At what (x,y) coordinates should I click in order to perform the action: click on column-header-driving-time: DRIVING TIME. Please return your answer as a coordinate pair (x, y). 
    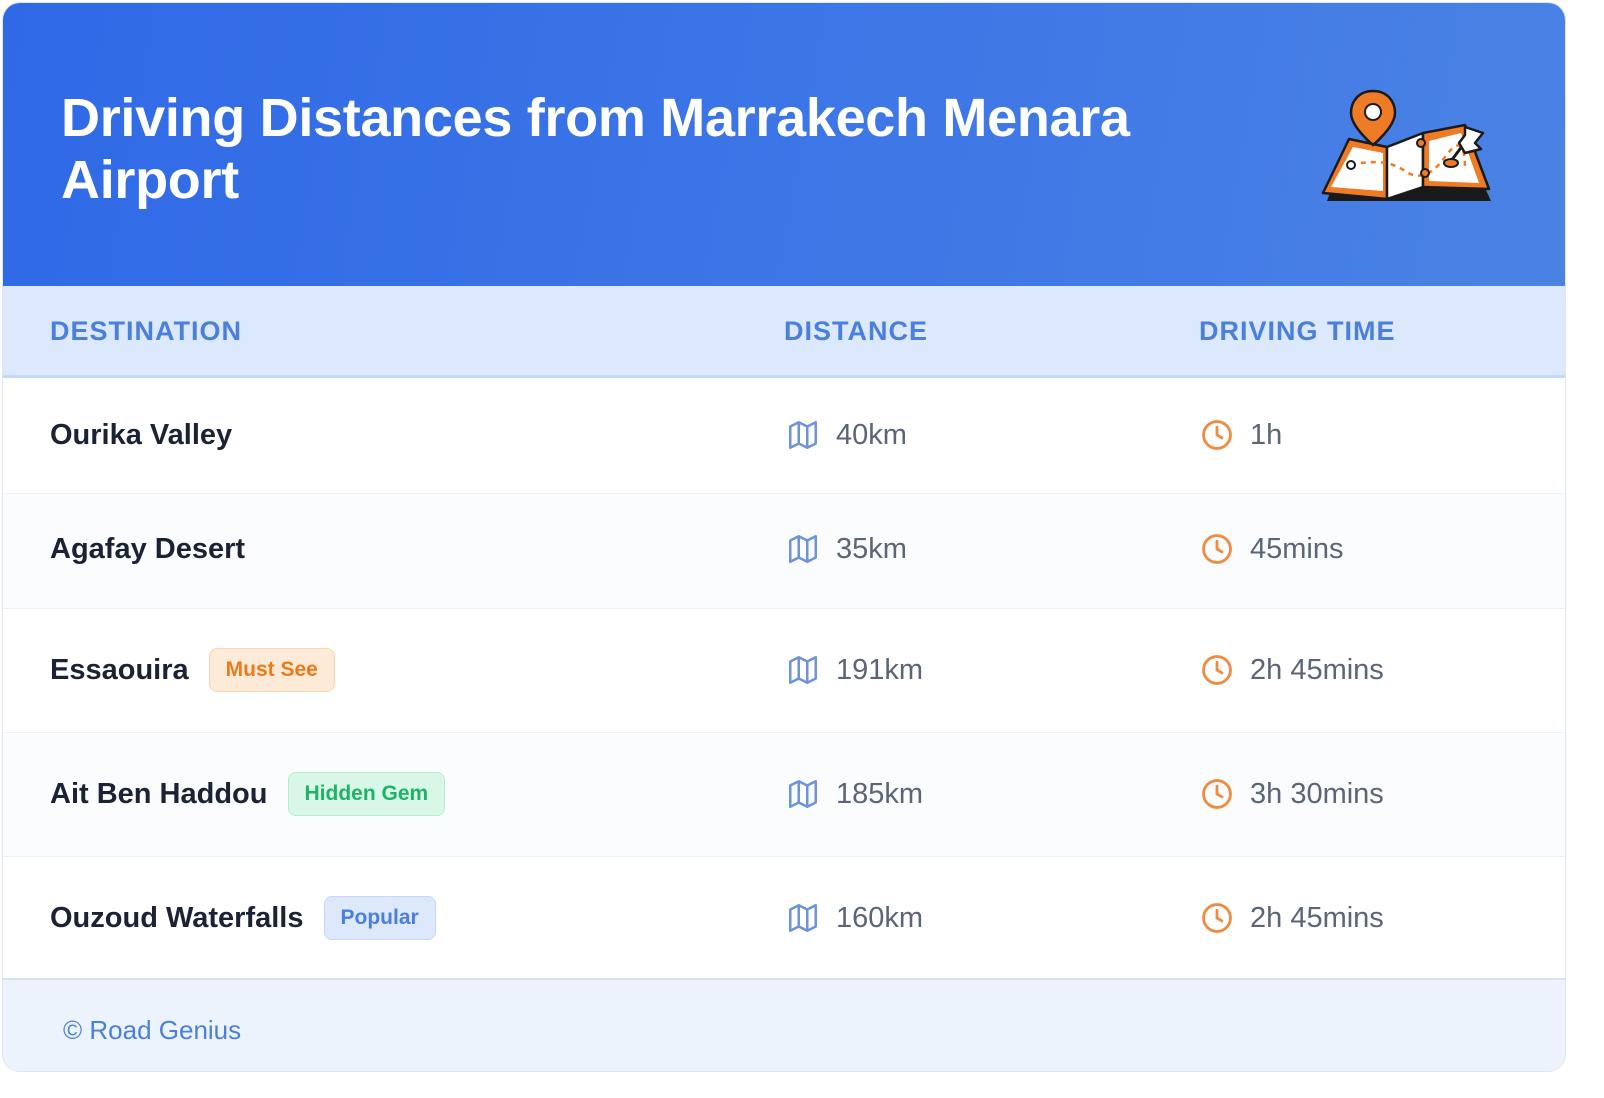
    Looking at the image, I should click on (1297, 331).